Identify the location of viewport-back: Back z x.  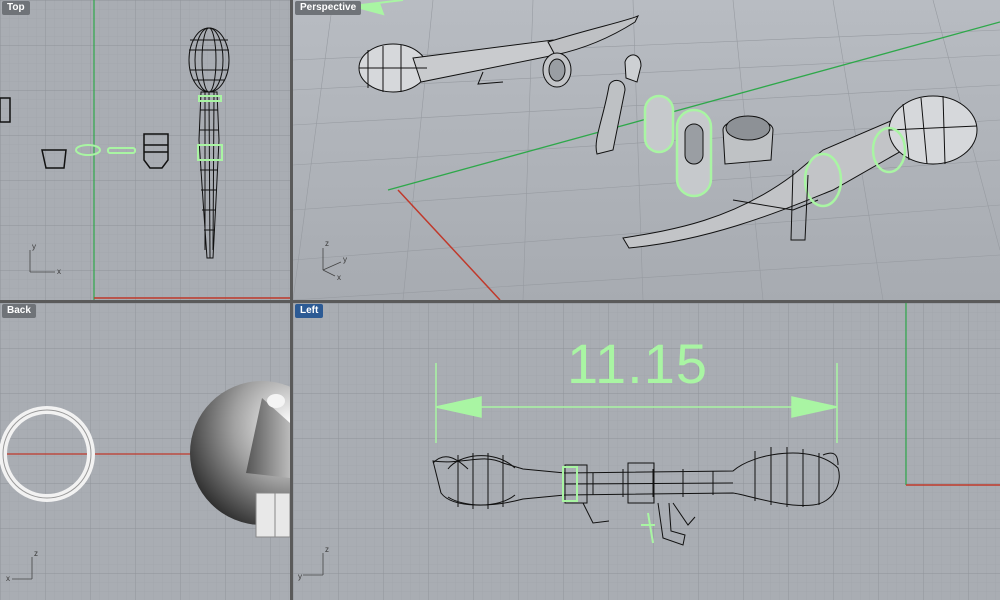
(145, 451).